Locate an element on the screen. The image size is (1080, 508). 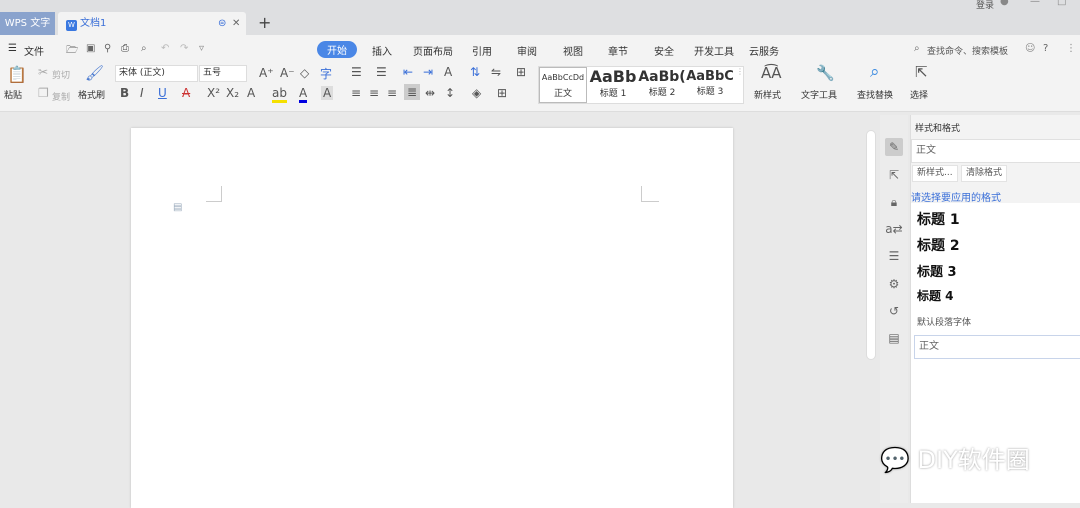
highlight-button: ab is located at coordinates (279, 94).